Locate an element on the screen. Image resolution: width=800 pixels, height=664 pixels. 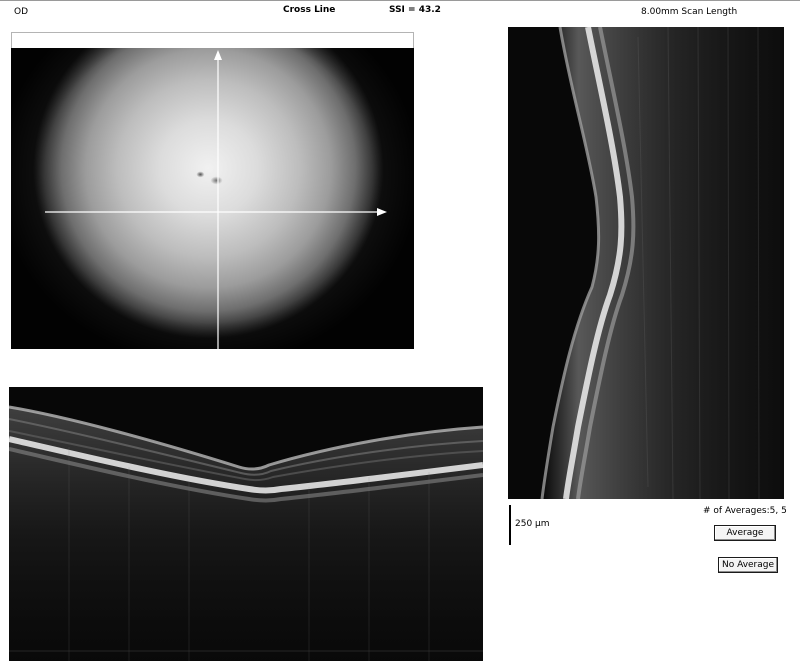
horizontal-scan-arrow-icon is located at coordinates (382, 212).